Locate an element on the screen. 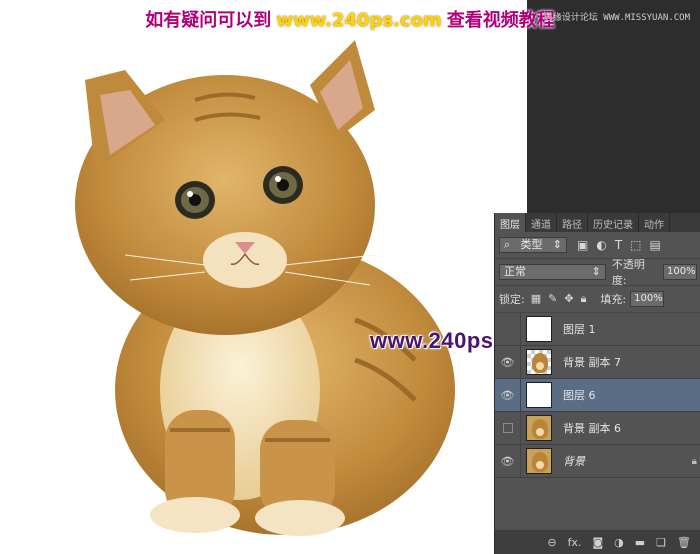 The image size is (700, 554). tab-channels: 通道 is located at coordinates (541, 222).